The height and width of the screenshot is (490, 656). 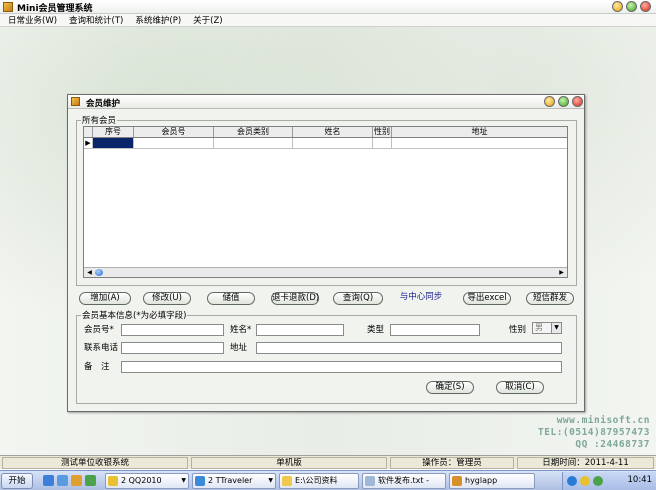 What do you see at coordinates (561, 272) in the screenshot?
I see `scroll-right-icon: ▶` at bounding box center [561, 272].